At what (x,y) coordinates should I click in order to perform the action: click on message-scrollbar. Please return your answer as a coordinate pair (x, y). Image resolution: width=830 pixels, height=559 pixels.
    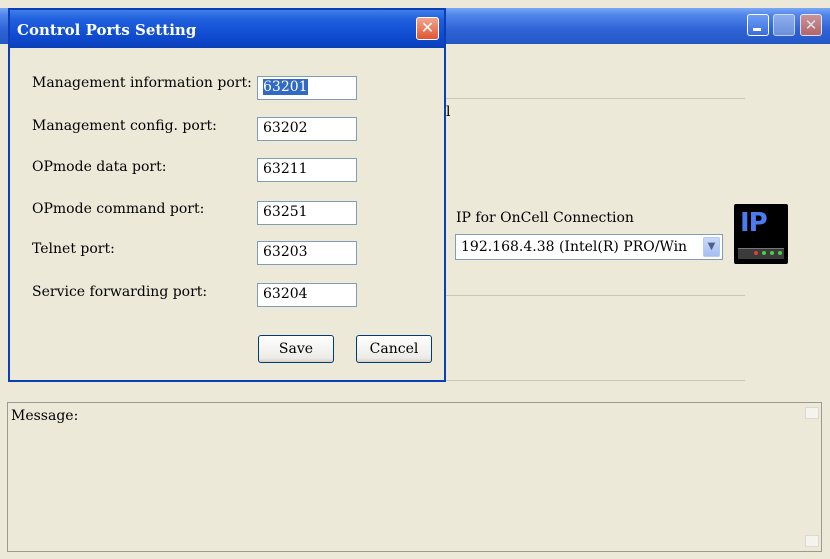
    Looking at the image, I should click on (812, 477).